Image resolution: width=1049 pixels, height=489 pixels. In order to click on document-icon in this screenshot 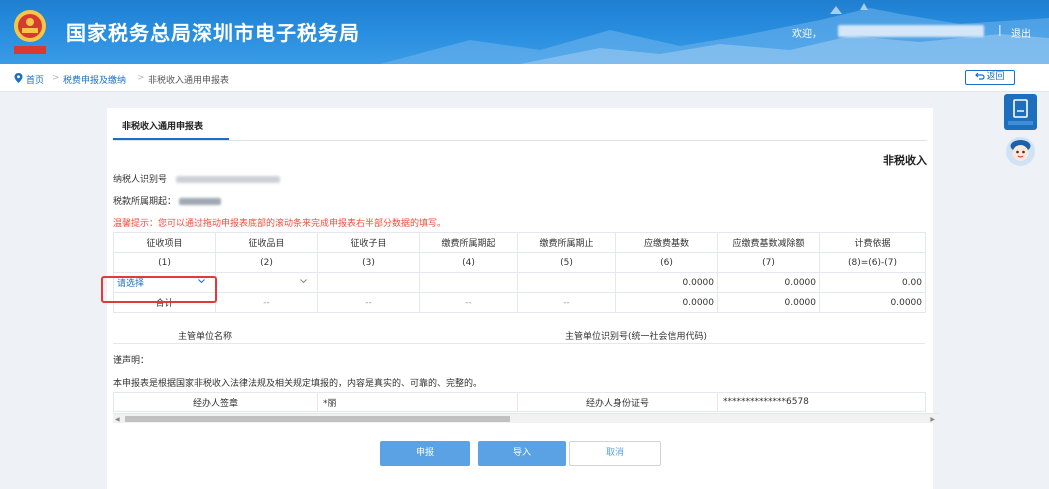, I will do `click(1020, 112)`.